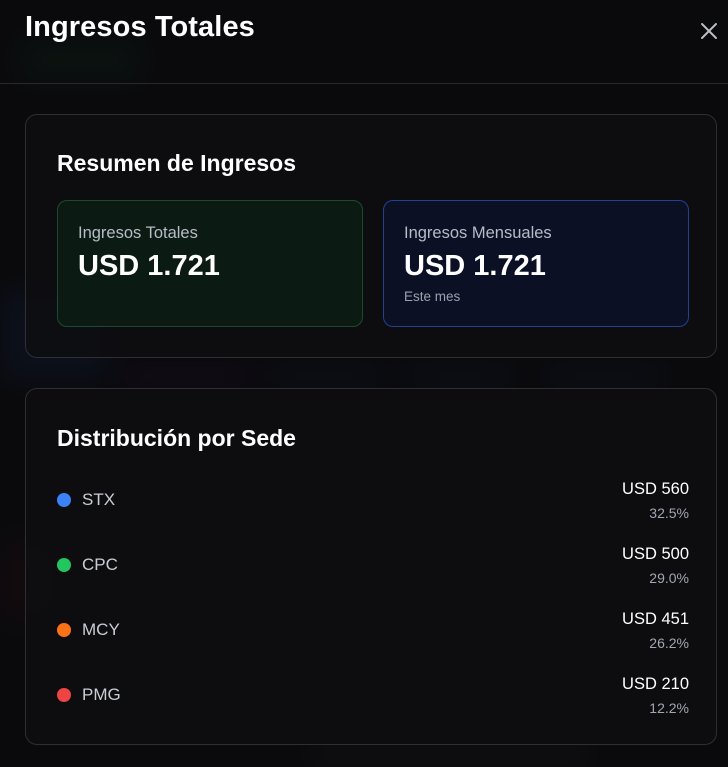 Image resolution: width=728 pixels, height=767 pixels. What do you see at coordinates (373, 562) in the screenshot?
I see `sede-row-cpc: CPC USD 500 29.0%` at bounding box center [373, 562].